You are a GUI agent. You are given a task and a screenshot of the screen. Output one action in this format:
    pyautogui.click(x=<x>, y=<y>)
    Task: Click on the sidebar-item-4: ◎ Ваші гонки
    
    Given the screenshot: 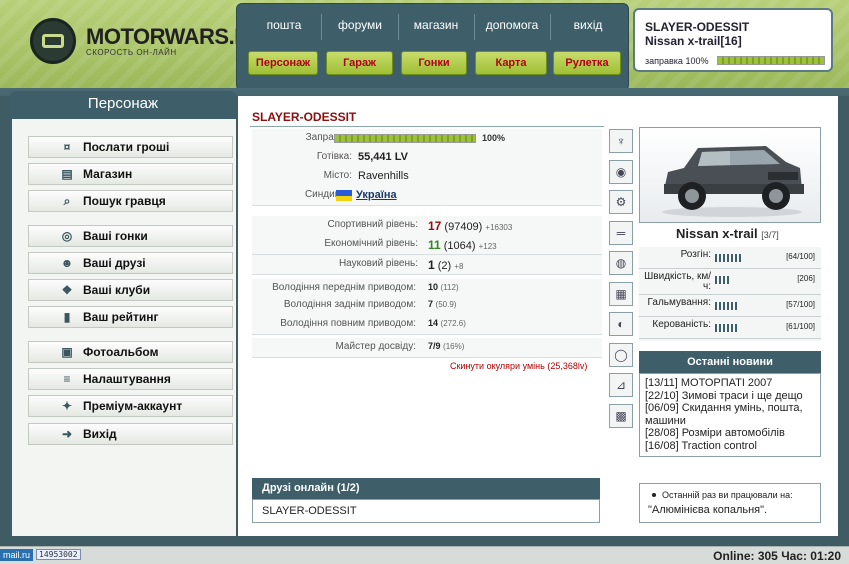 What is the action you would take?
    pyautogui.click(x=130, y=236)
    